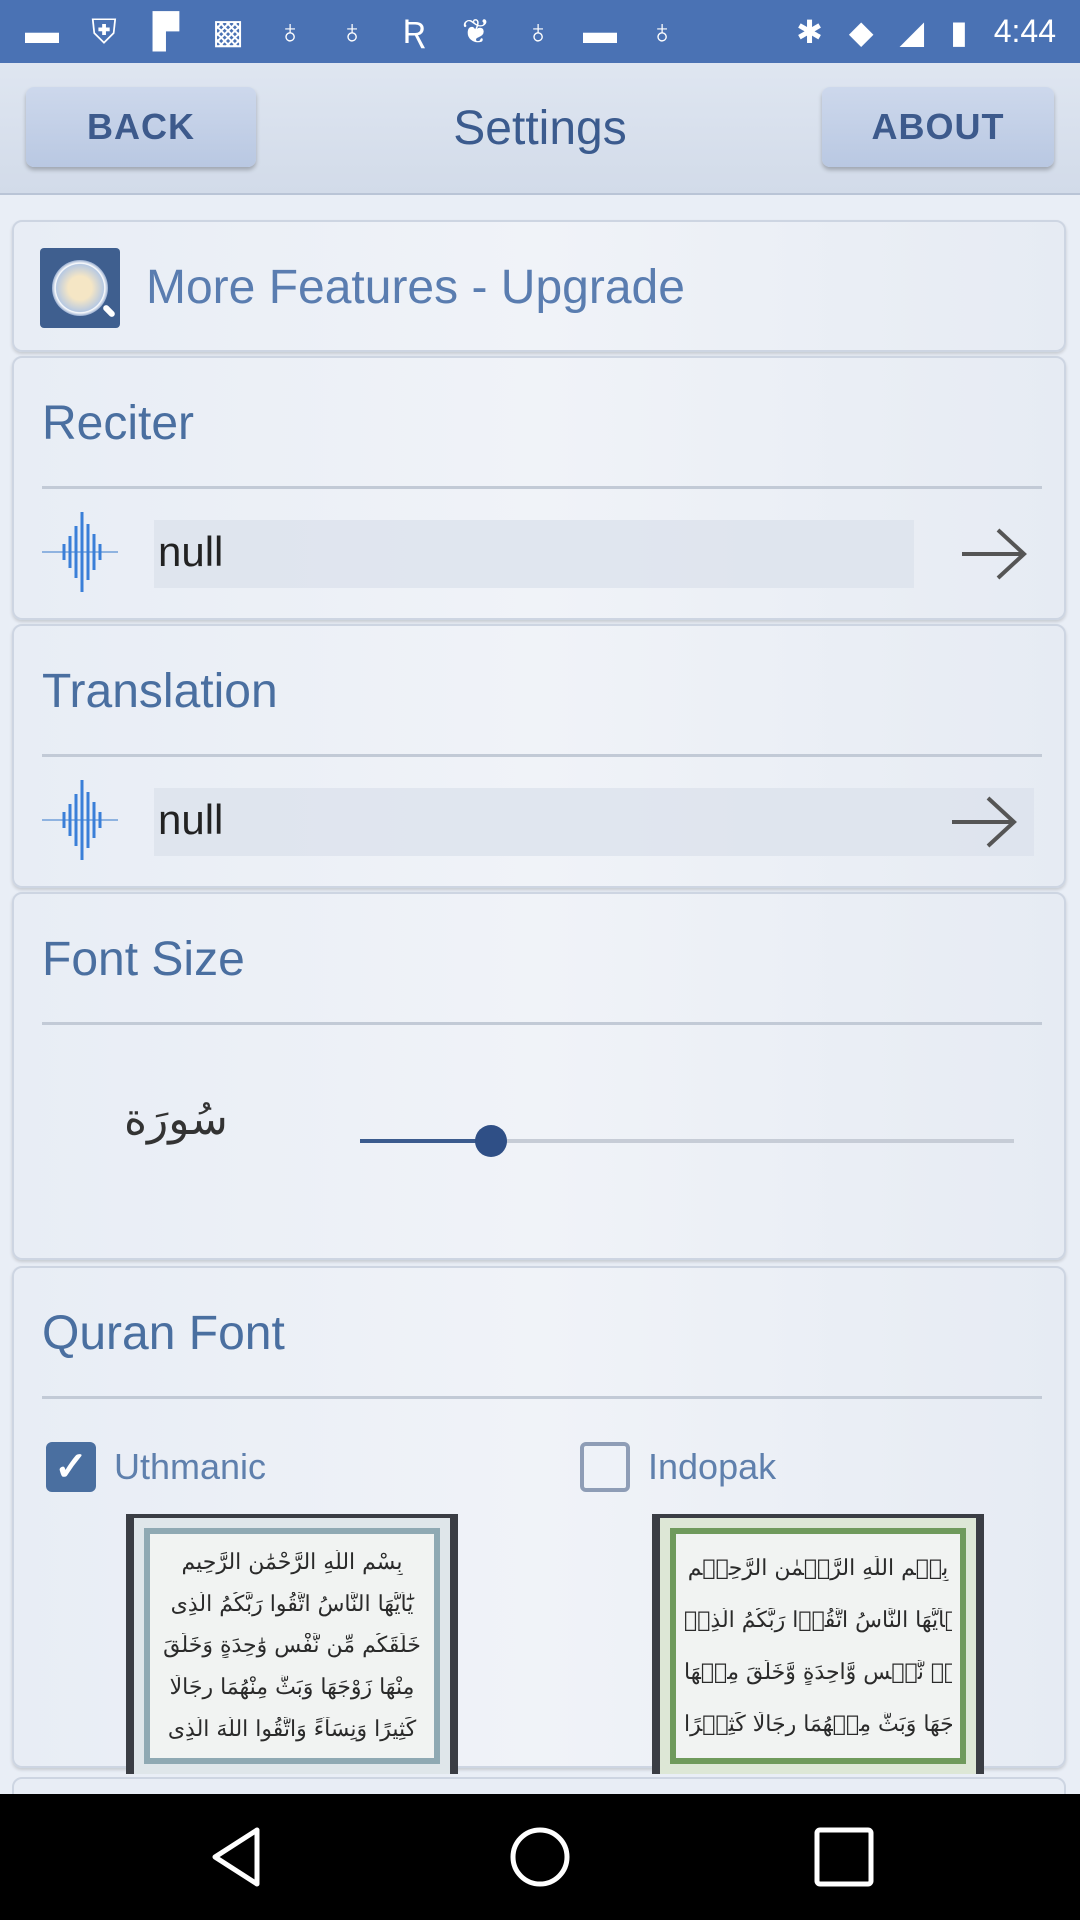 This screenshot has width=1080, height=1920. What do you see at coordinates (104, 31) in the screenshot?
I see `shield-icon: ⛨` at bounding box center [104, 31].